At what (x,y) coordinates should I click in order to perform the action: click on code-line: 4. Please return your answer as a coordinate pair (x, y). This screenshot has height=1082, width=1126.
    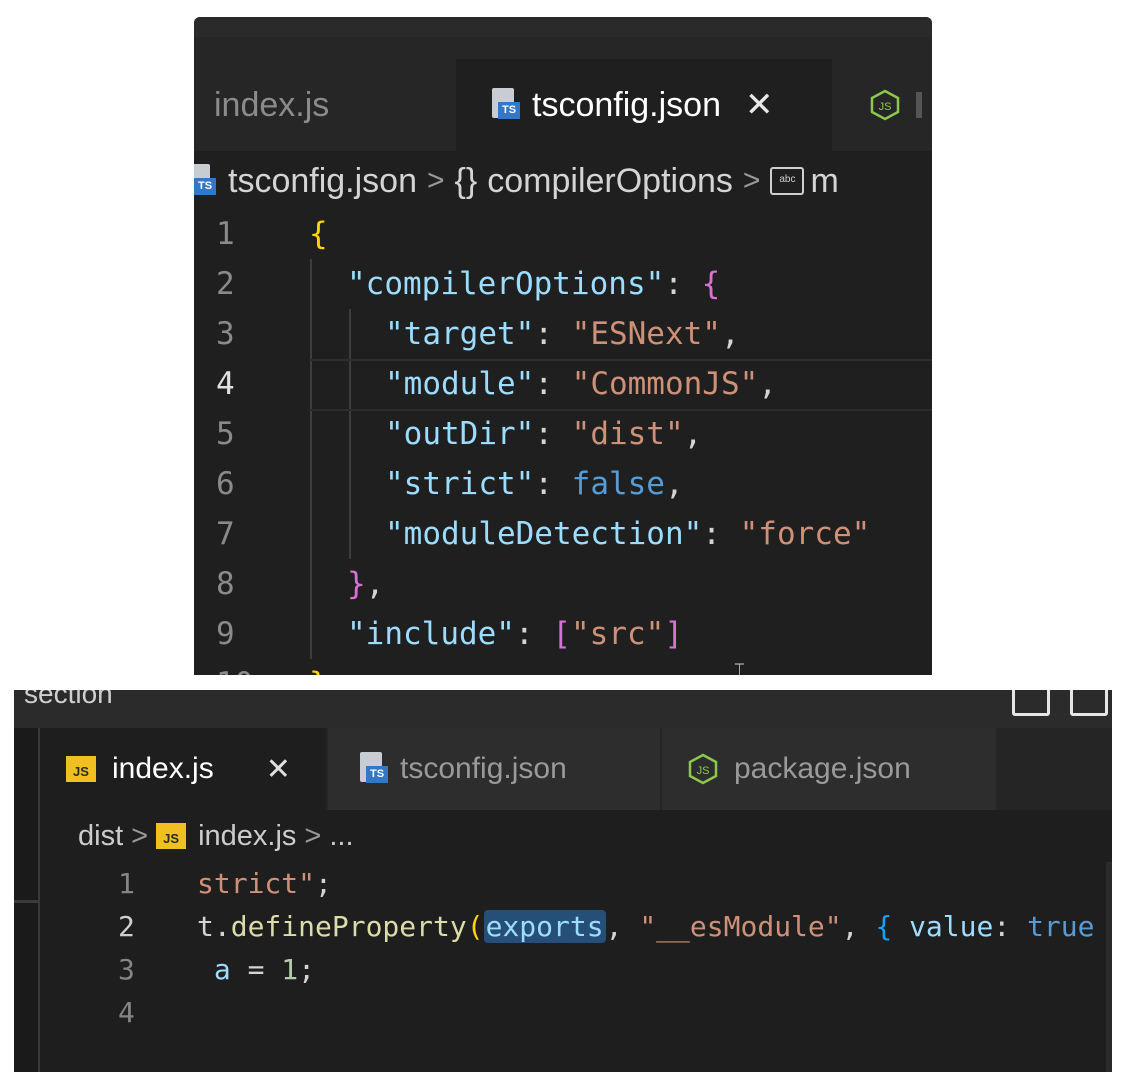
    Looking at the image, I should click on (563, 1013).